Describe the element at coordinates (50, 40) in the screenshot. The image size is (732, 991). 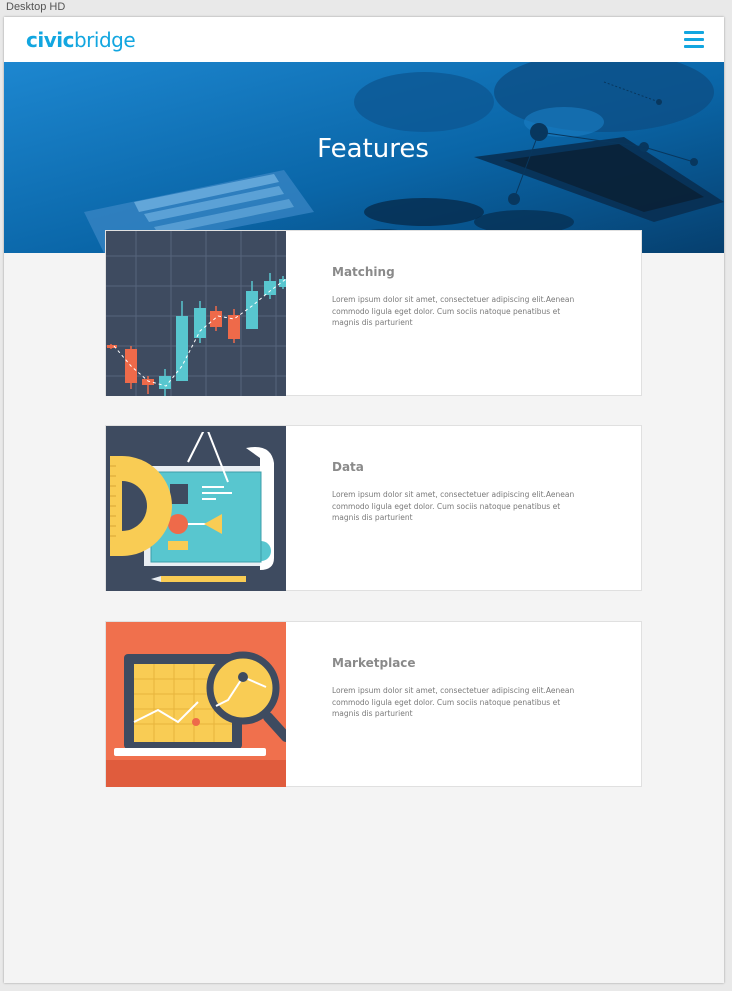
I see `logo-text-bold: civic` at that location.